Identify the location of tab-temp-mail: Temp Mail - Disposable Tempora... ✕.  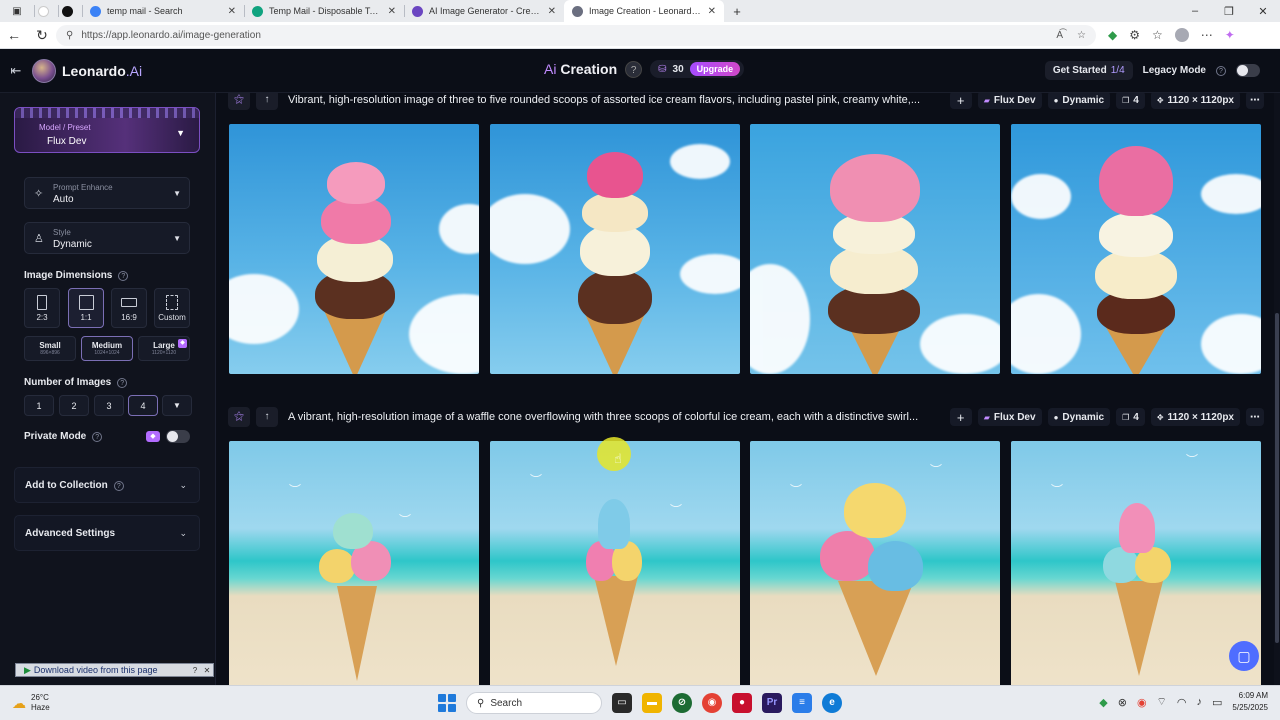
(324, 11).